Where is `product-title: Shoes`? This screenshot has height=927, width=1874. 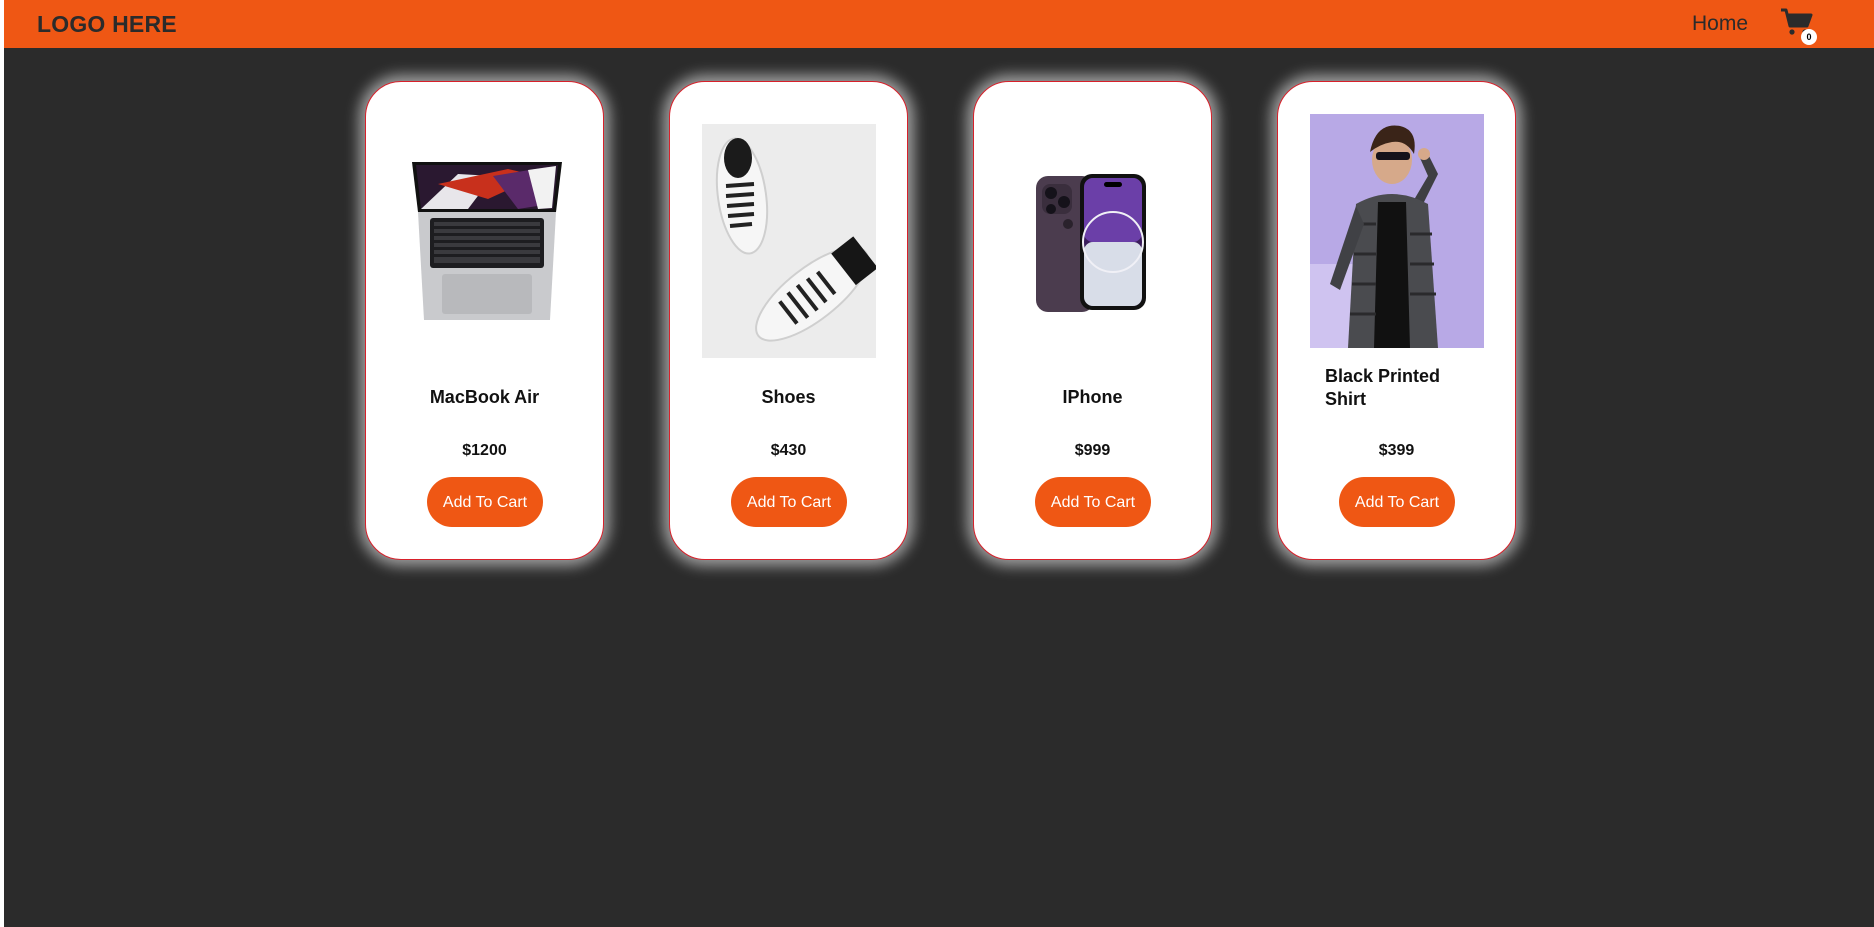
product-title: Shoes is located at coordinates (788, 397).